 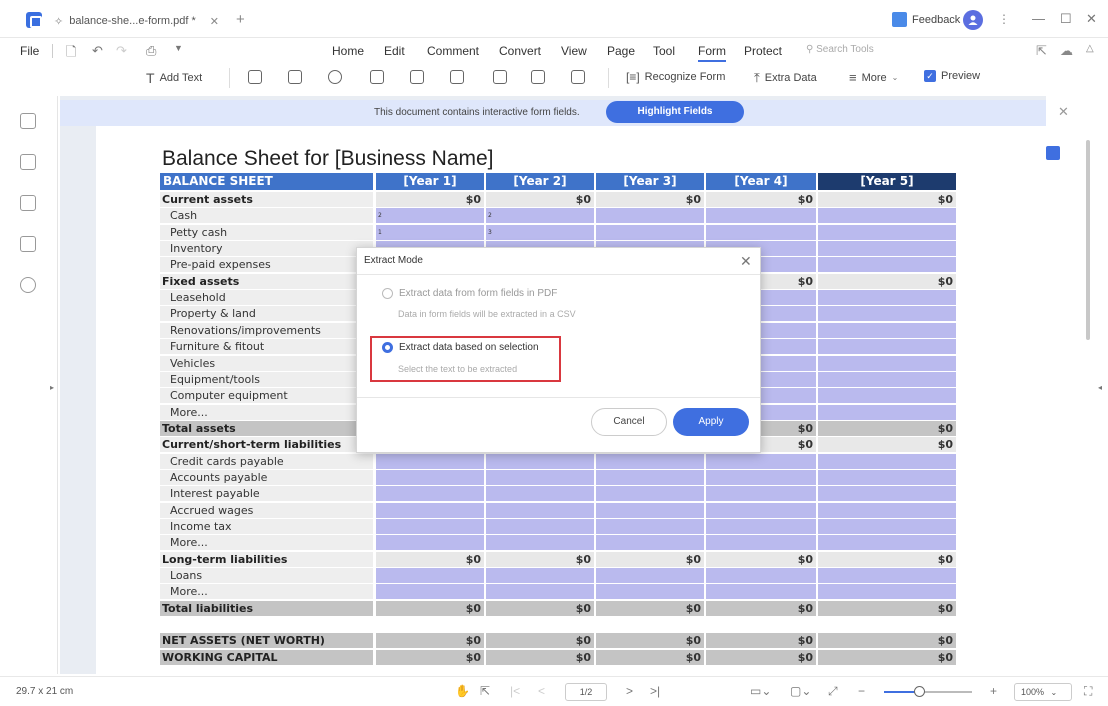 I want to click on radio-unselected, so click(x=387, y=293).